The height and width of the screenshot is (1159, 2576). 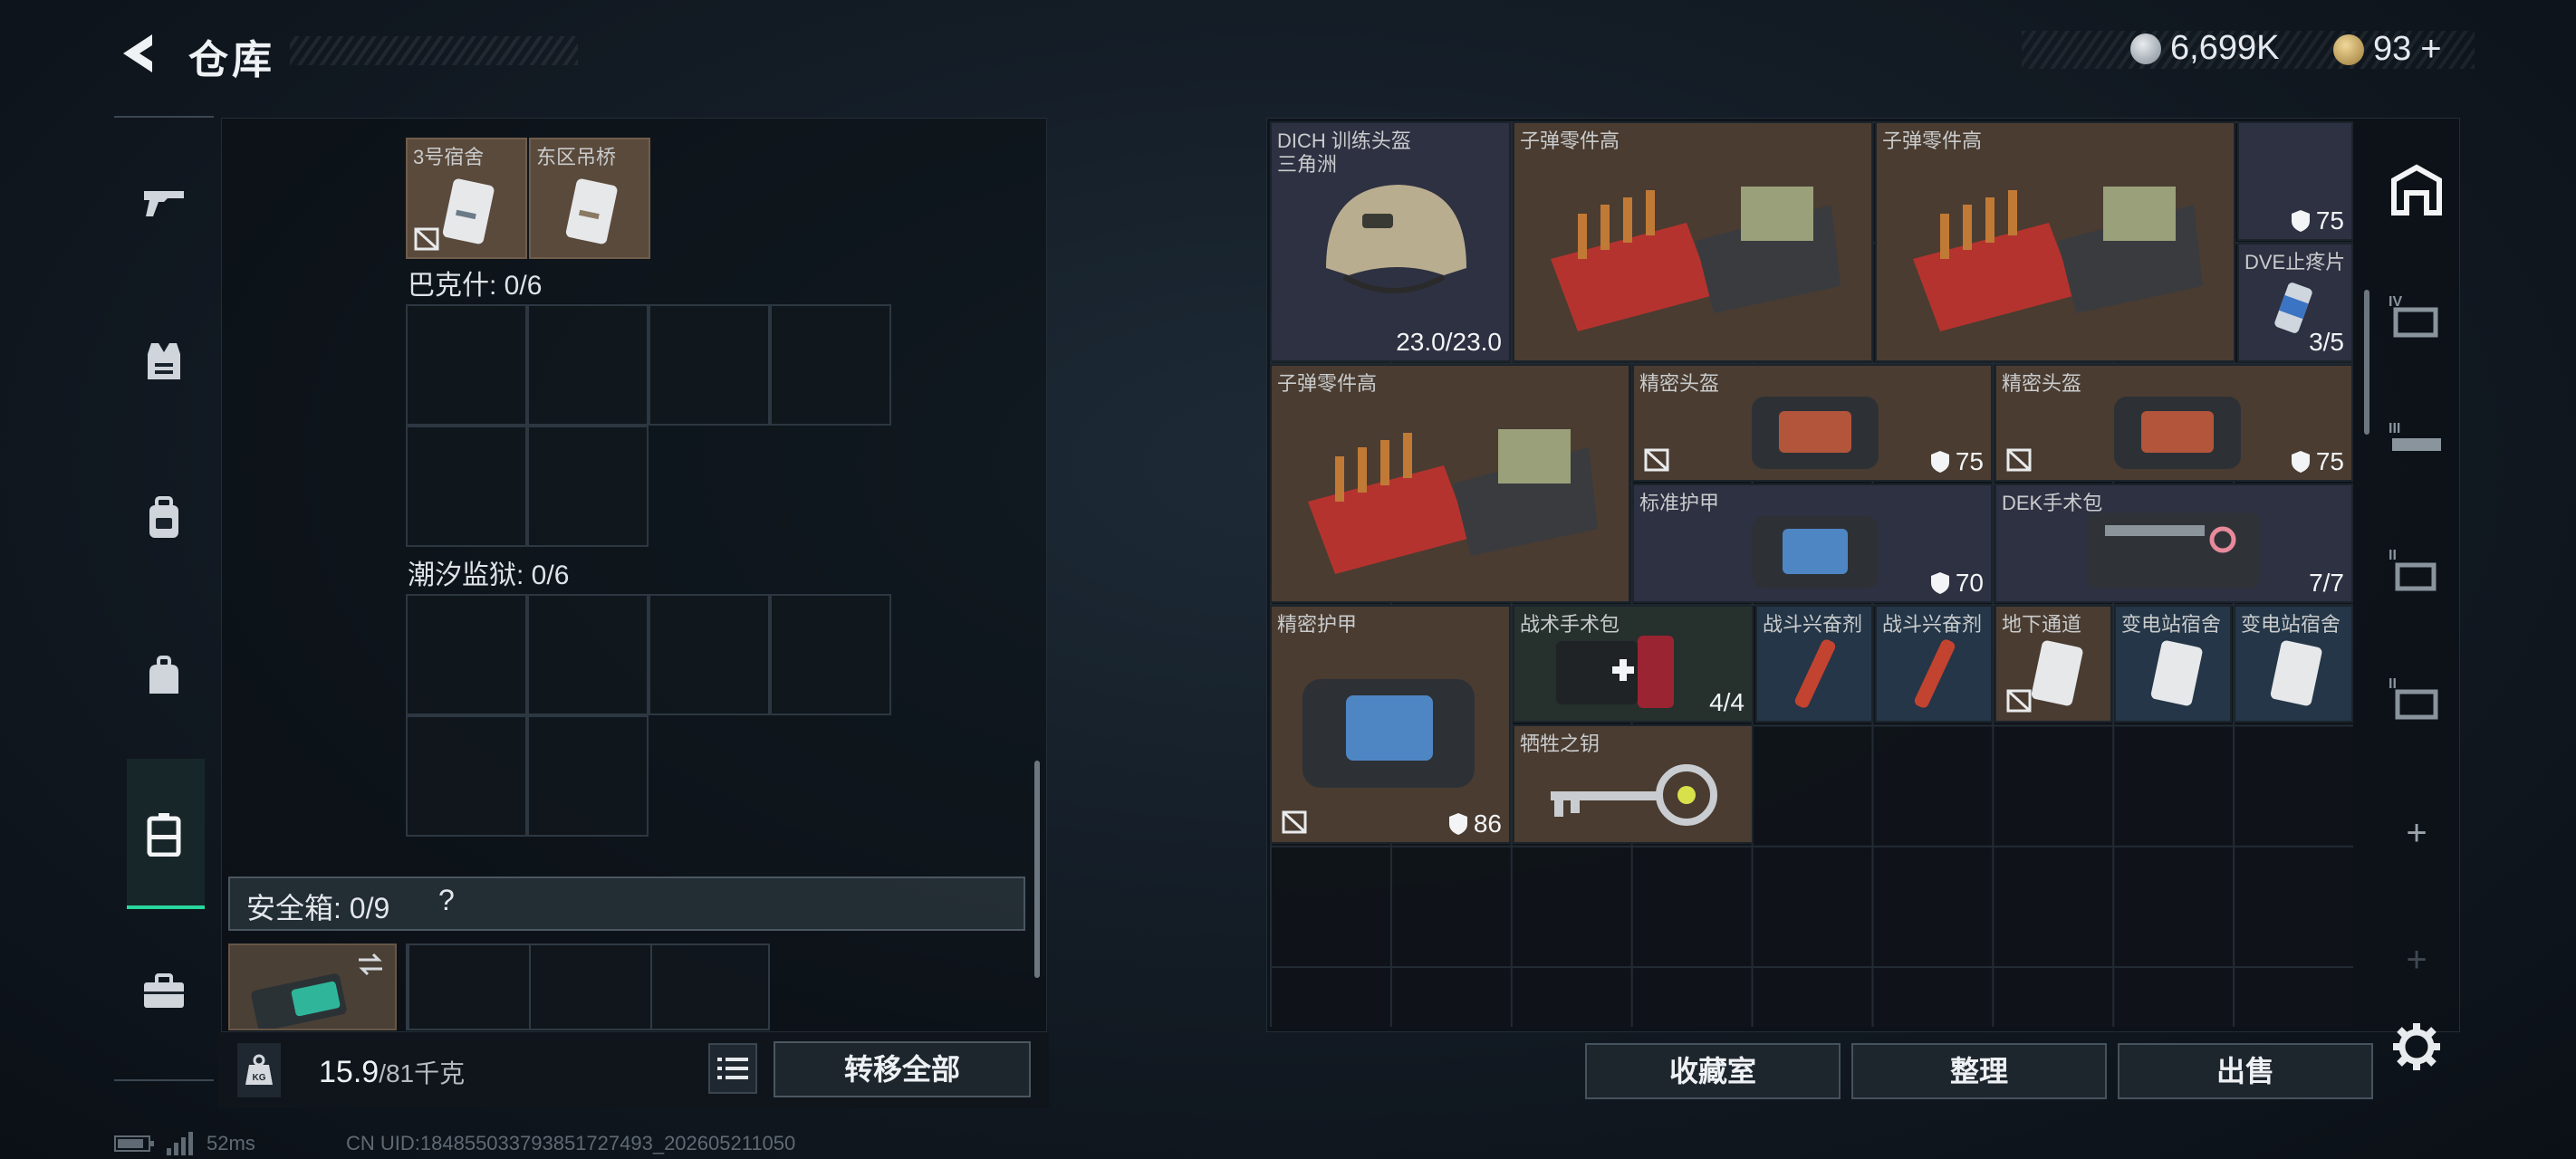 I want to click on rail-category-2: II, so click(x=2416, y=568).